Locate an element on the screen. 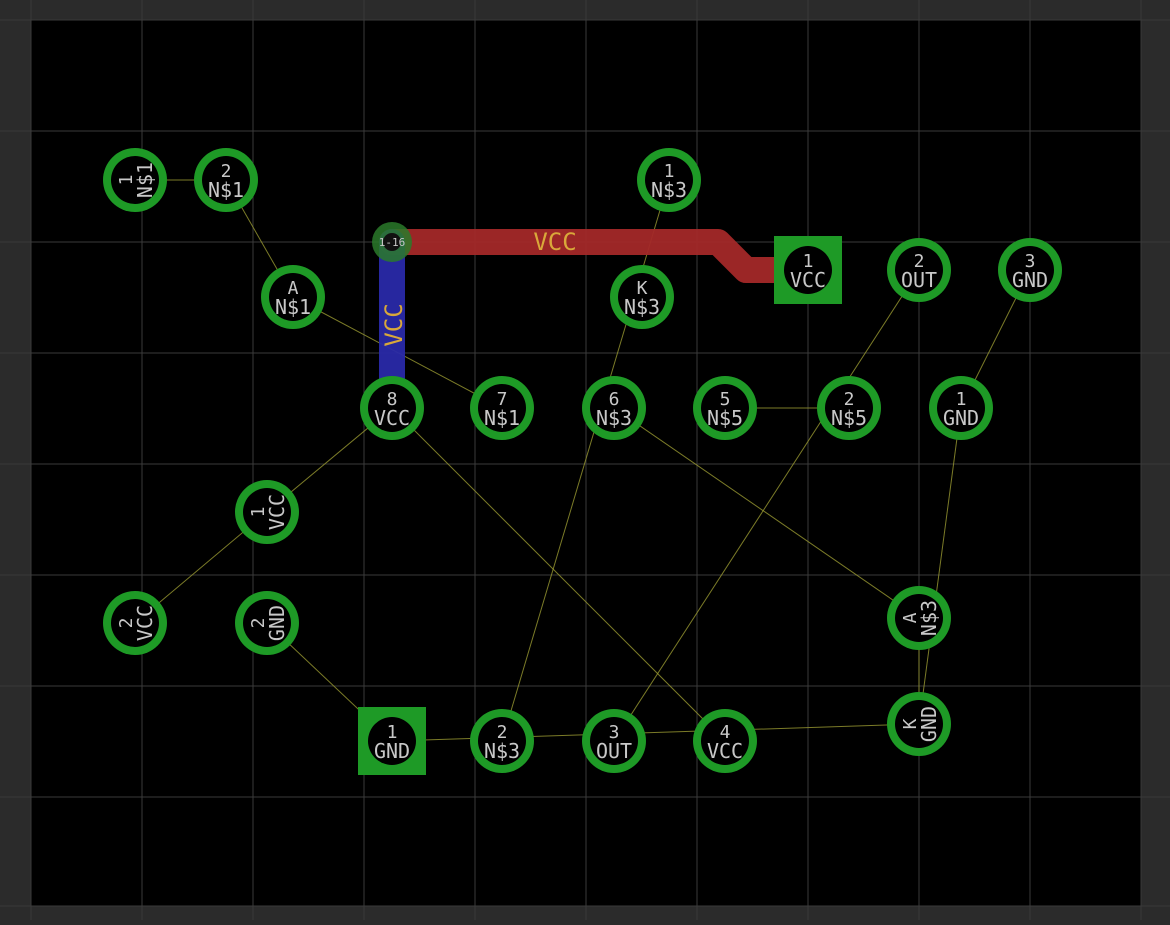 The image size is (1170, 925). pad-out-2: 2OUT is located at coordinates (919, 270).